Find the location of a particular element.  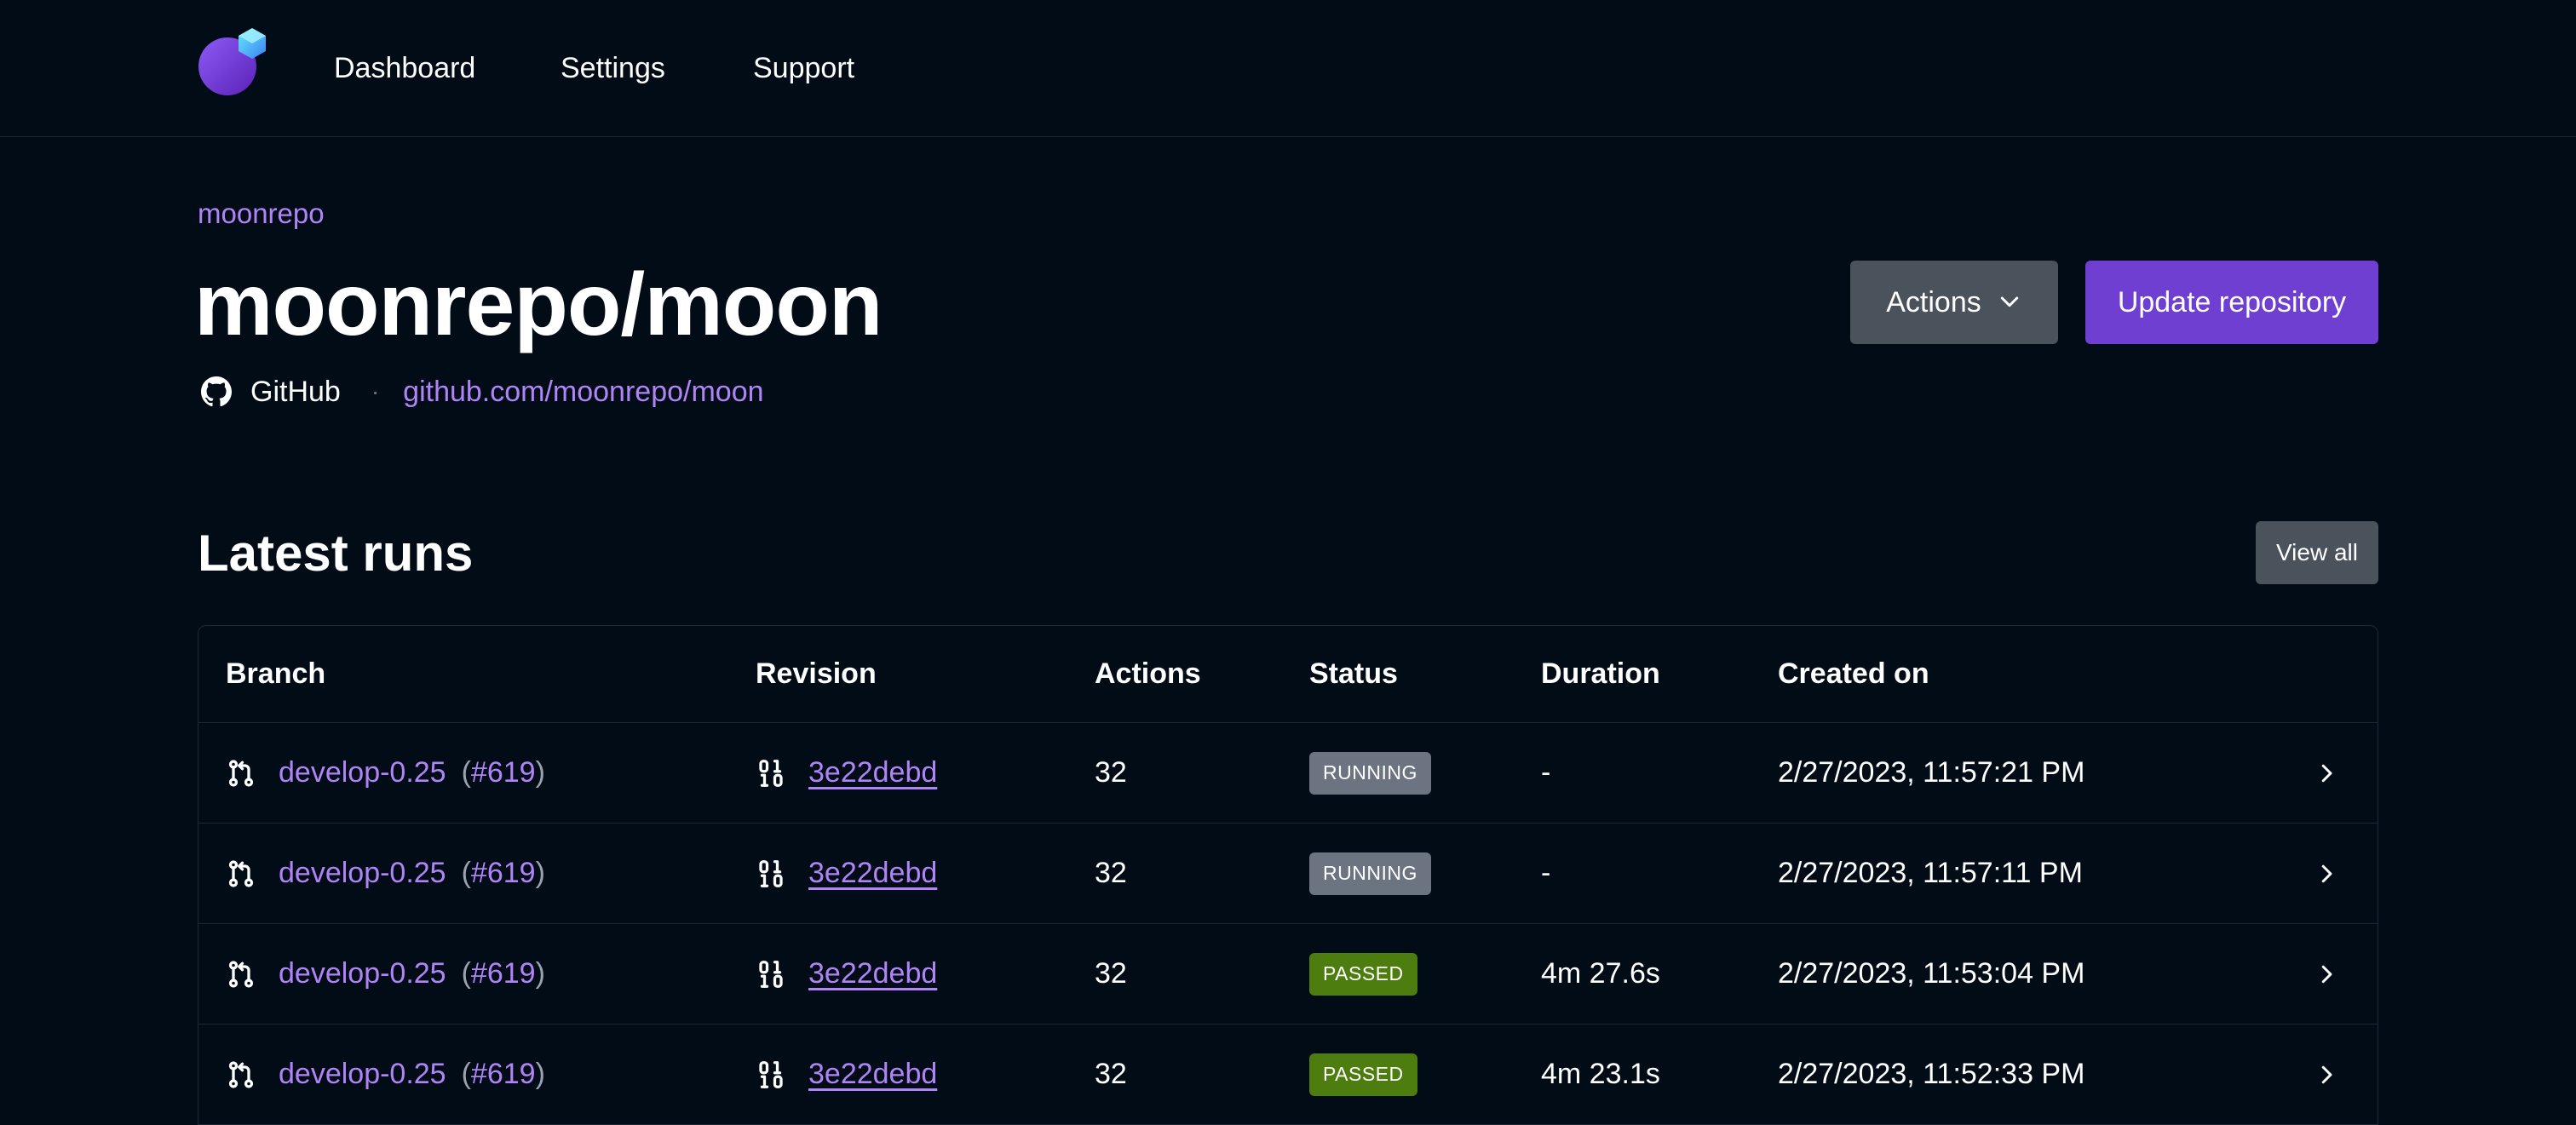

created-on-value: 2/27/2023, 11:52:33 PM is located at coordinates (1932, 1074).